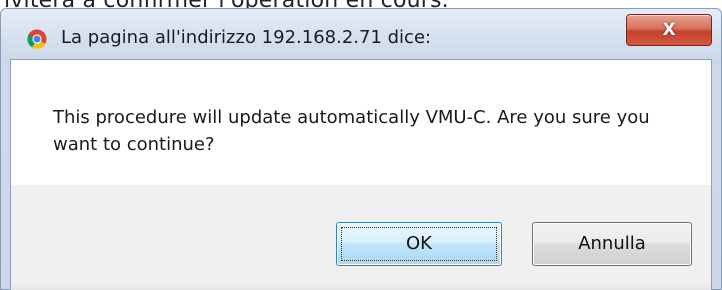 The width and height of the screenshot is (722, 290). I want to click on ok-button-label: OK, so click(419, 243).